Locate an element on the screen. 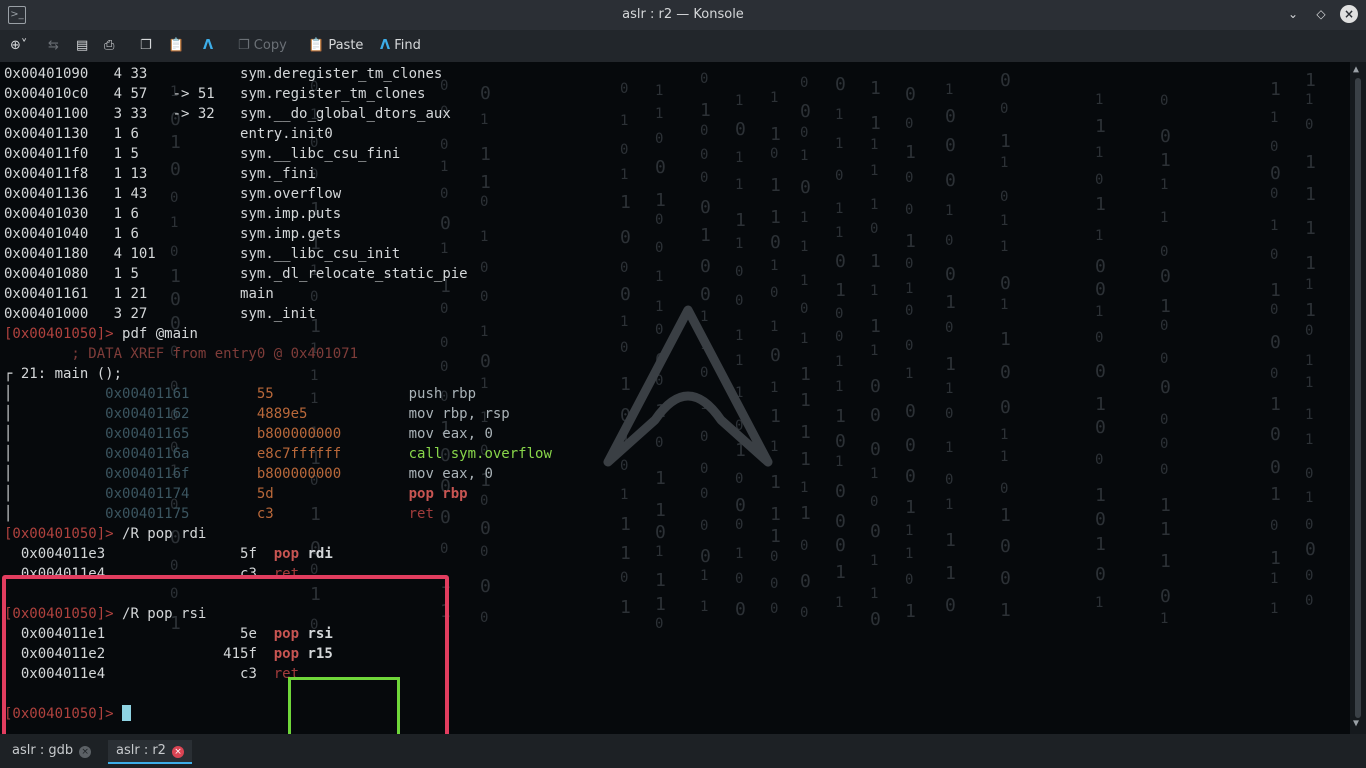 Image resolution: width=1366 pixels, height=768 pixels. scrollbar-thumb is located at coordinates (1358, 398).